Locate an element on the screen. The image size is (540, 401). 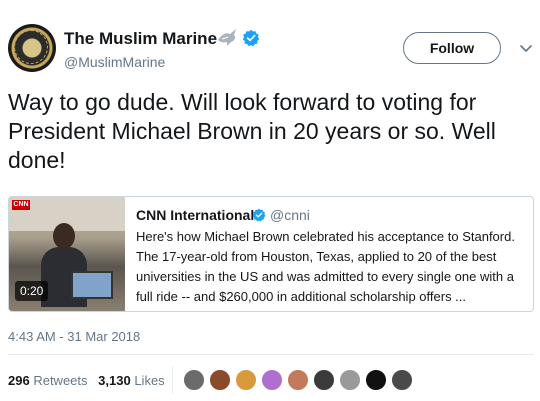
retweets-stat: 296 Retweets is located at coordinates (48, 380).